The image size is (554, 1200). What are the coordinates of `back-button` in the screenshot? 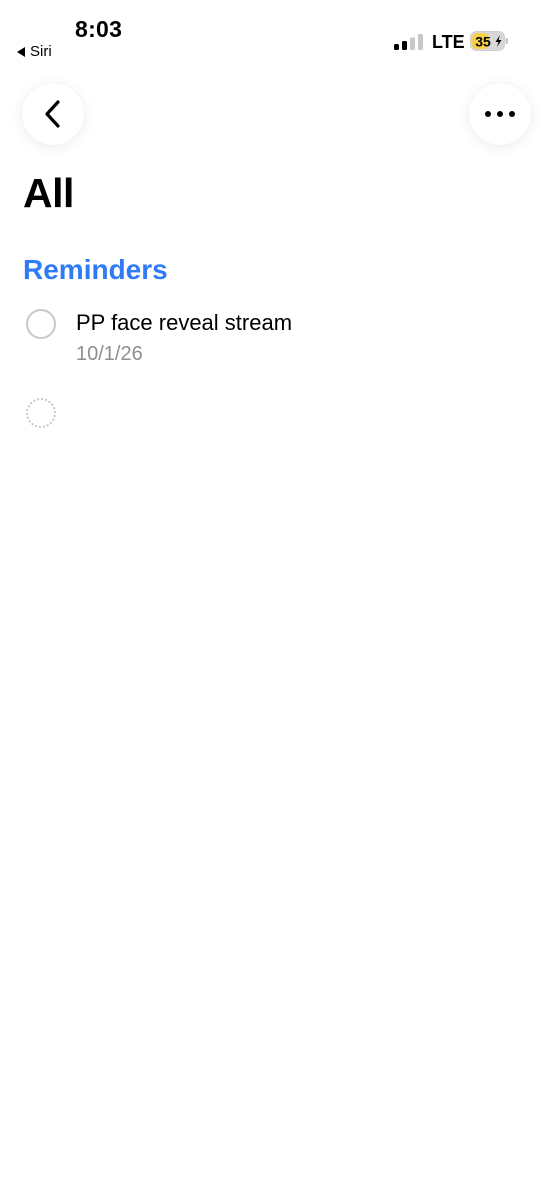 It's located at (53, 114).